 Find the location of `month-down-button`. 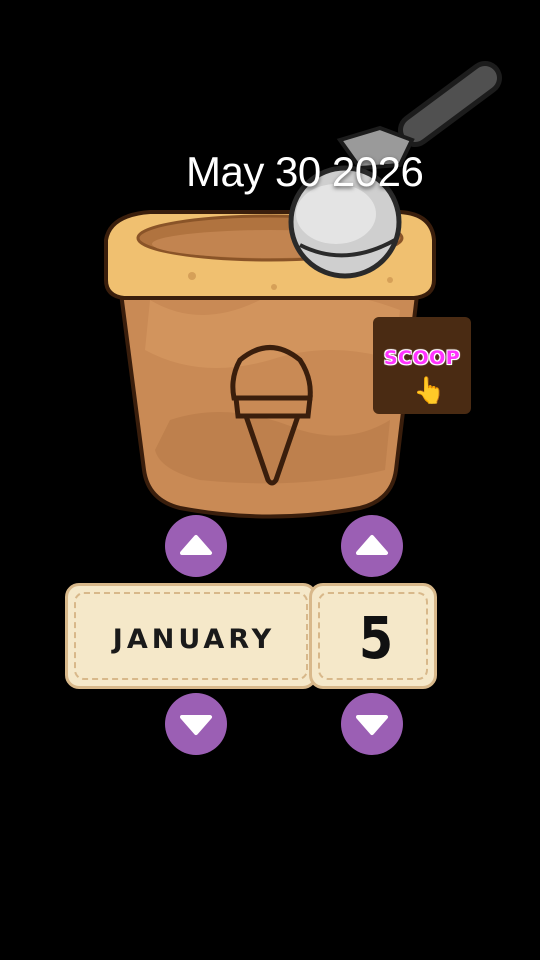

month-down-button is located at coordinates (196, 724).